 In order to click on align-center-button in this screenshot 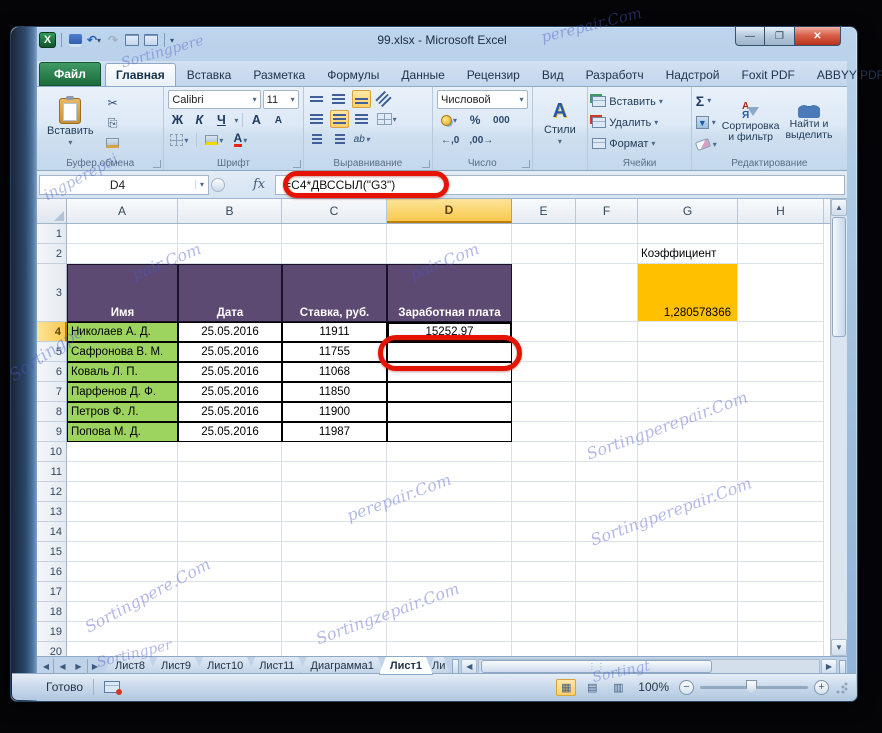, I will do `click(339, 119)`.